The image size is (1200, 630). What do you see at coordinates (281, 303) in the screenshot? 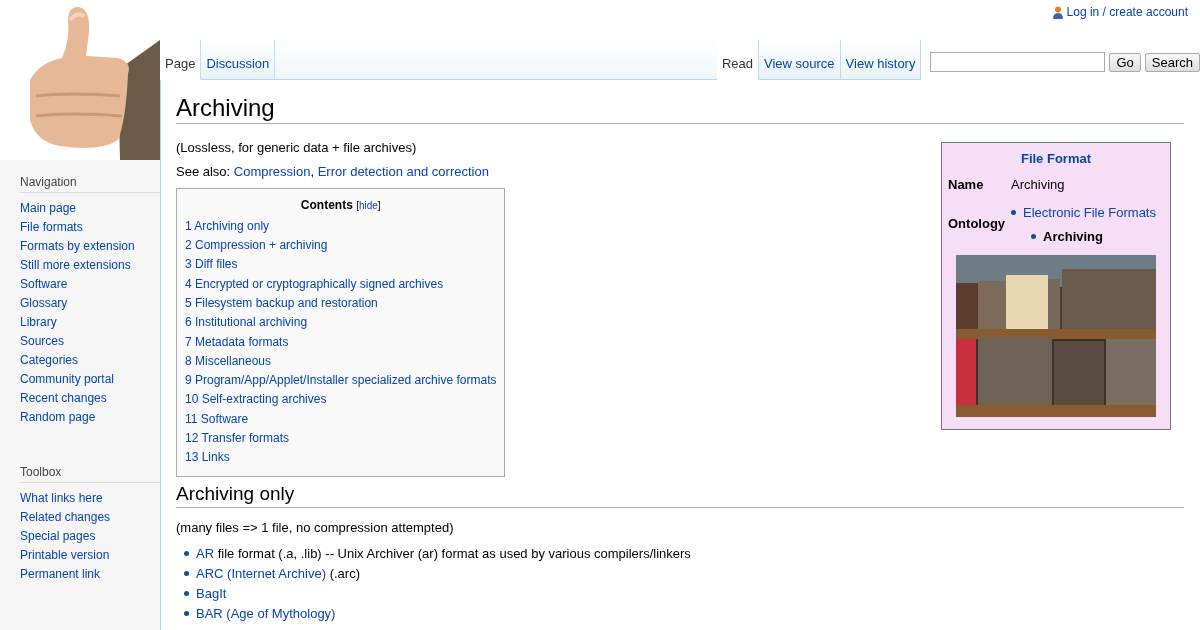
I see `toc-link: 5 Filesystem backup and restoration` at bounding box center [281, 303].